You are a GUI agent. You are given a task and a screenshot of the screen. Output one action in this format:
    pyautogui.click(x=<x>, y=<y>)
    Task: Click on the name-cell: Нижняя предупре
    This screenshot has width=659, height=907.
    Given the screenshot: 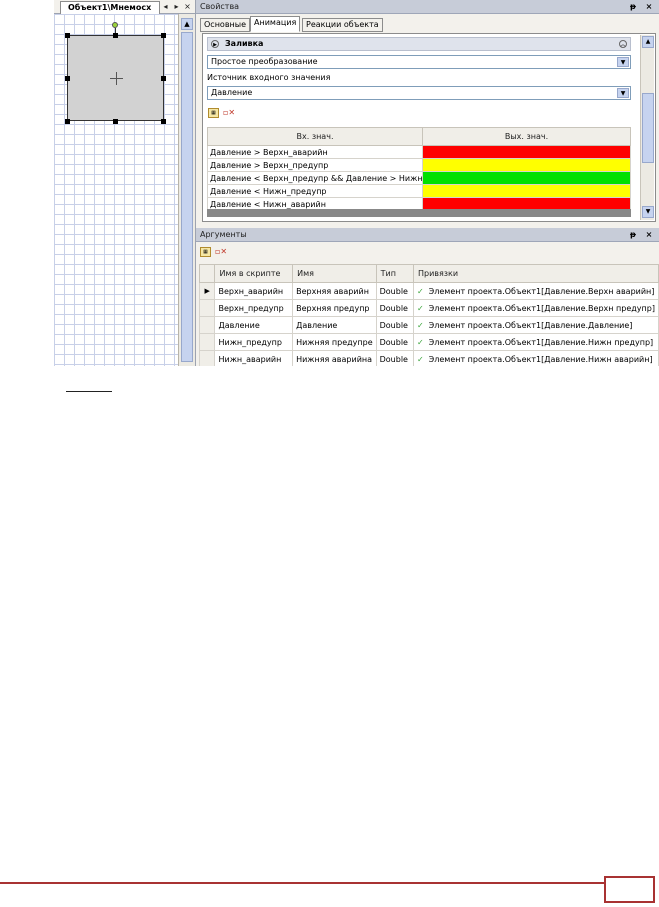 What is the action you would take?
    pyautogui.click(x=334, y=342)
    